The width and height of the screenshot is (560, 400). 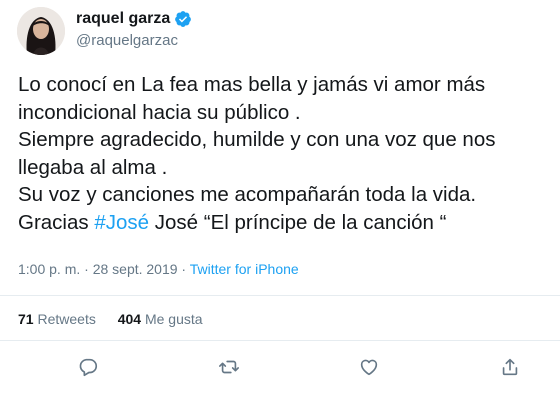 I want to click on reply-button, so click(x=88, y=367).